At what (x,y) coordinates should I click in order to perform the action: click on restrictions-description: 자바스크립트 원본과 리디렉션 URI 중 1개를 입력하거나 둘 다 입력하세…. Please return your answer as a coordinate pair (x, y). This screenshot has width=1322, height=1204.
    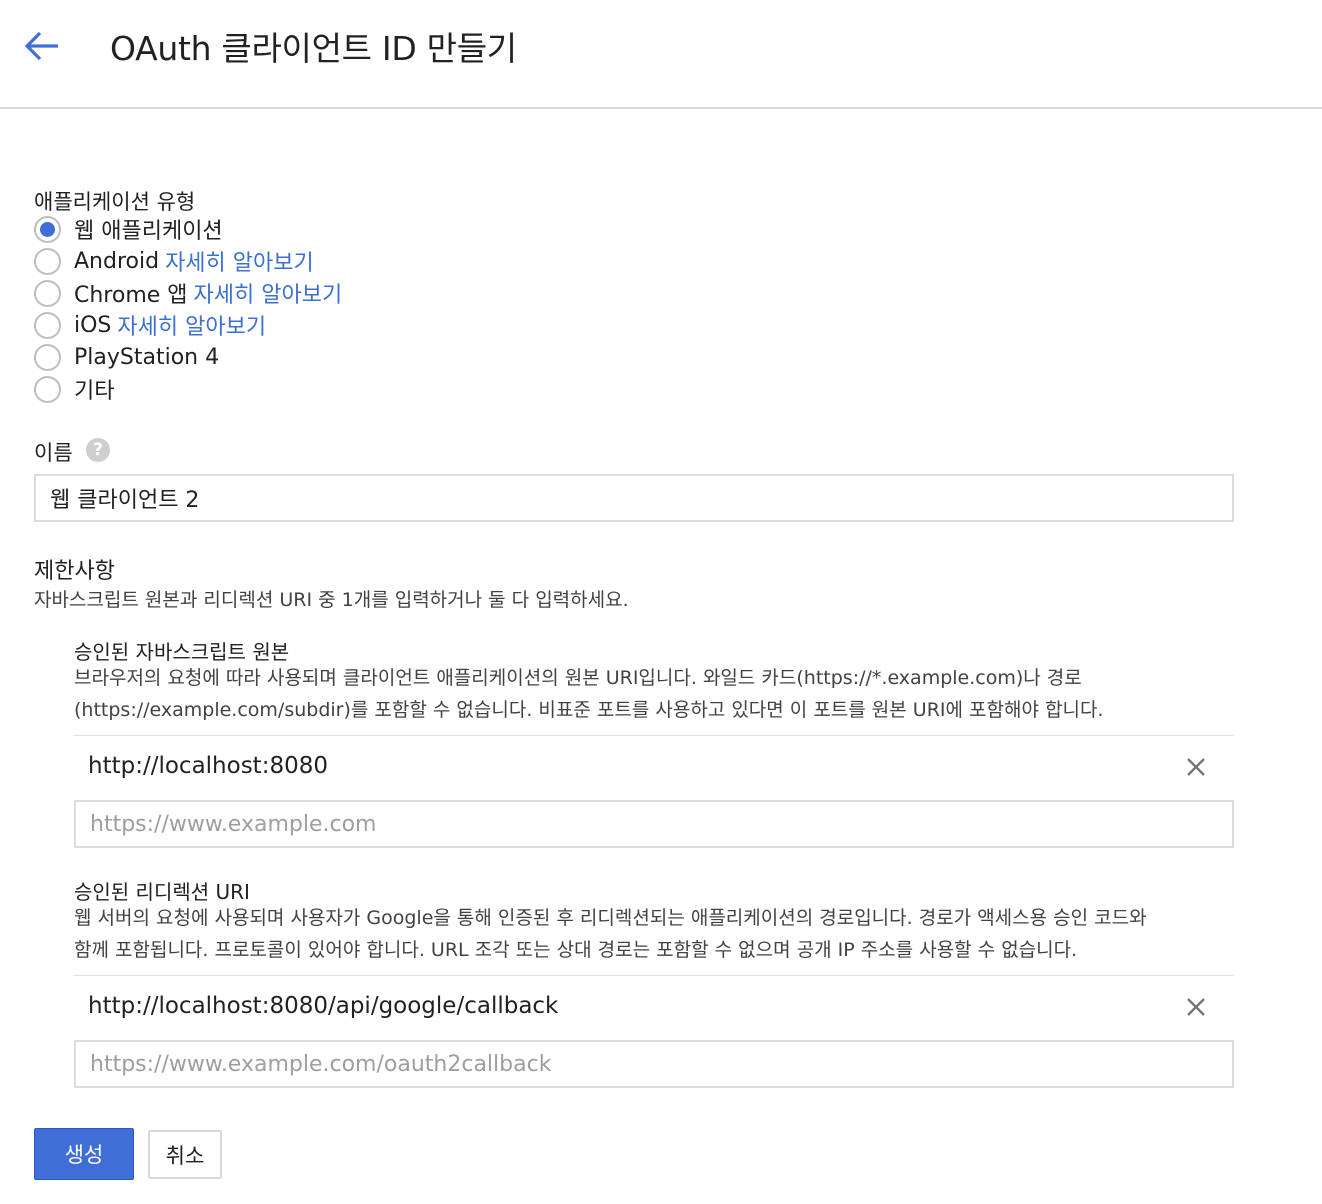
    Looking at the image, I should click on (331, 600).